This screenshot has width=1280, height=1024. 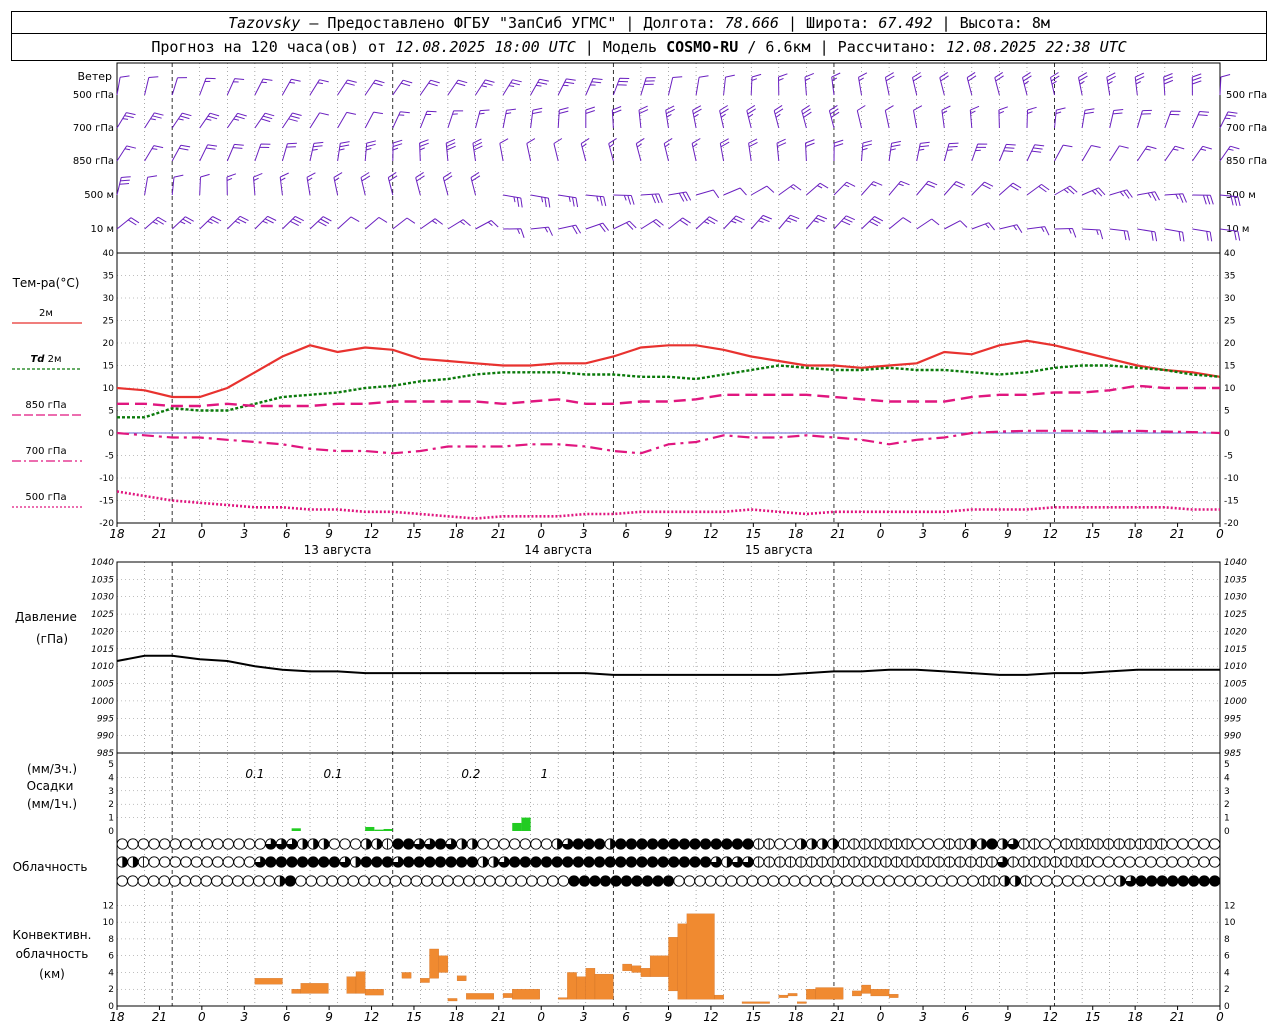 What do you see at coordinates (881, 534) in the screenshot?
I see `time-axis-top-tick-label: 0` at bounding box center [881, 534].